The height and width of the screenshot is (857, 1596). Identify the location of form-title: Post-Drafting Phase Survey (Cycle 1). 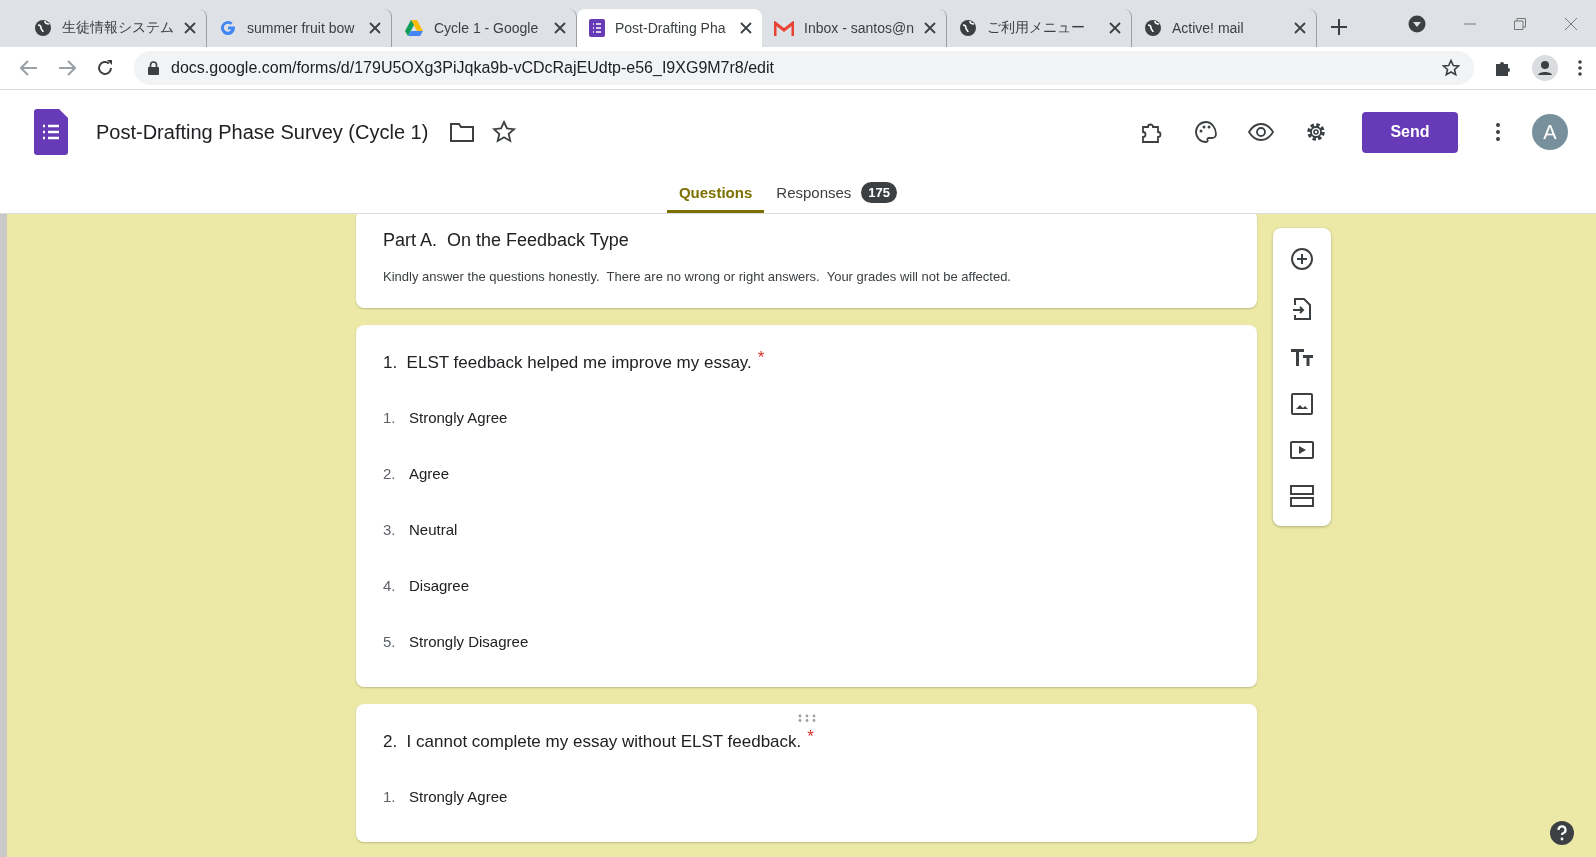
(262, 132).